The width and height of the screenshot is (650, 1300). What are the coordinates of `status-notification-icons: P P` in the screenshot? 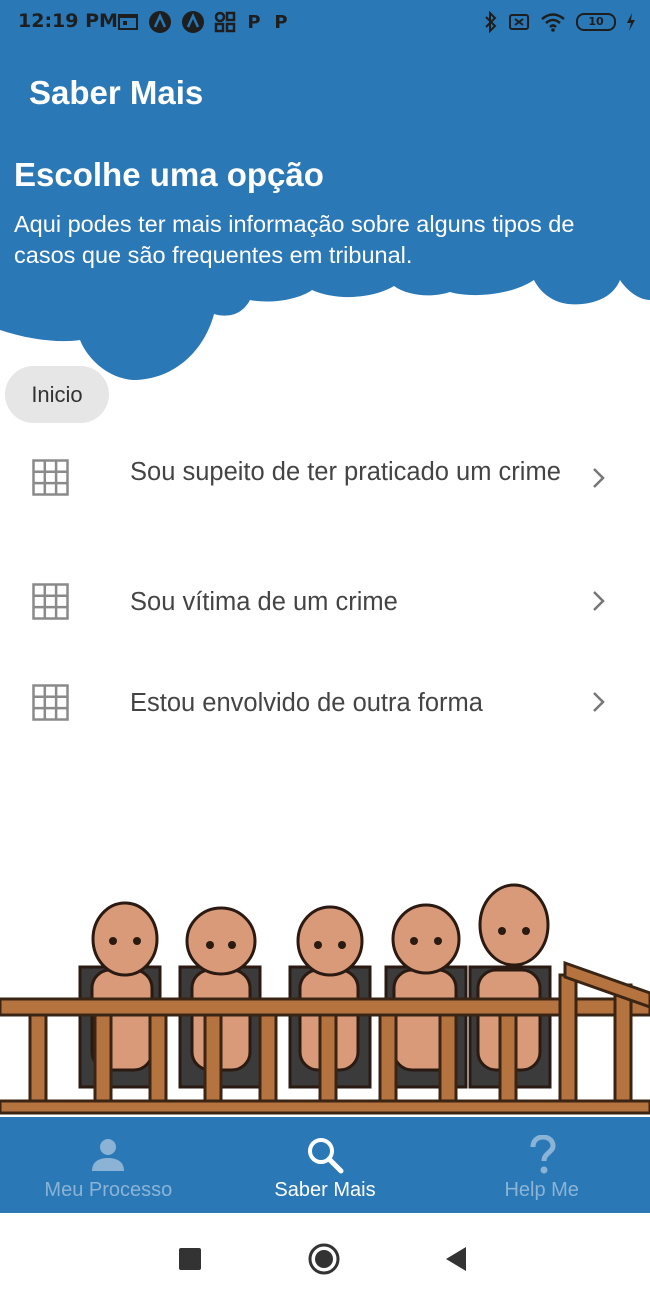 It's located at (203, 22).